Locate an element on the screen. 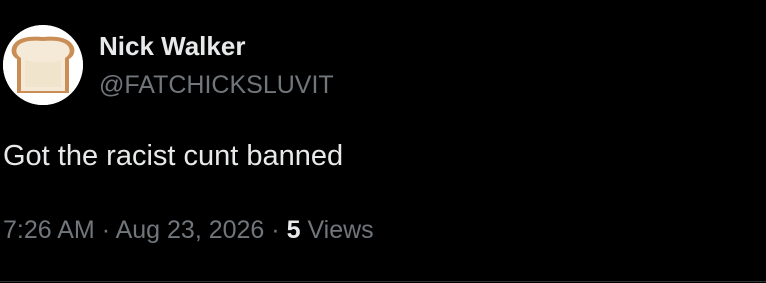  view-count: 5 is located at coordinates (293, 230).